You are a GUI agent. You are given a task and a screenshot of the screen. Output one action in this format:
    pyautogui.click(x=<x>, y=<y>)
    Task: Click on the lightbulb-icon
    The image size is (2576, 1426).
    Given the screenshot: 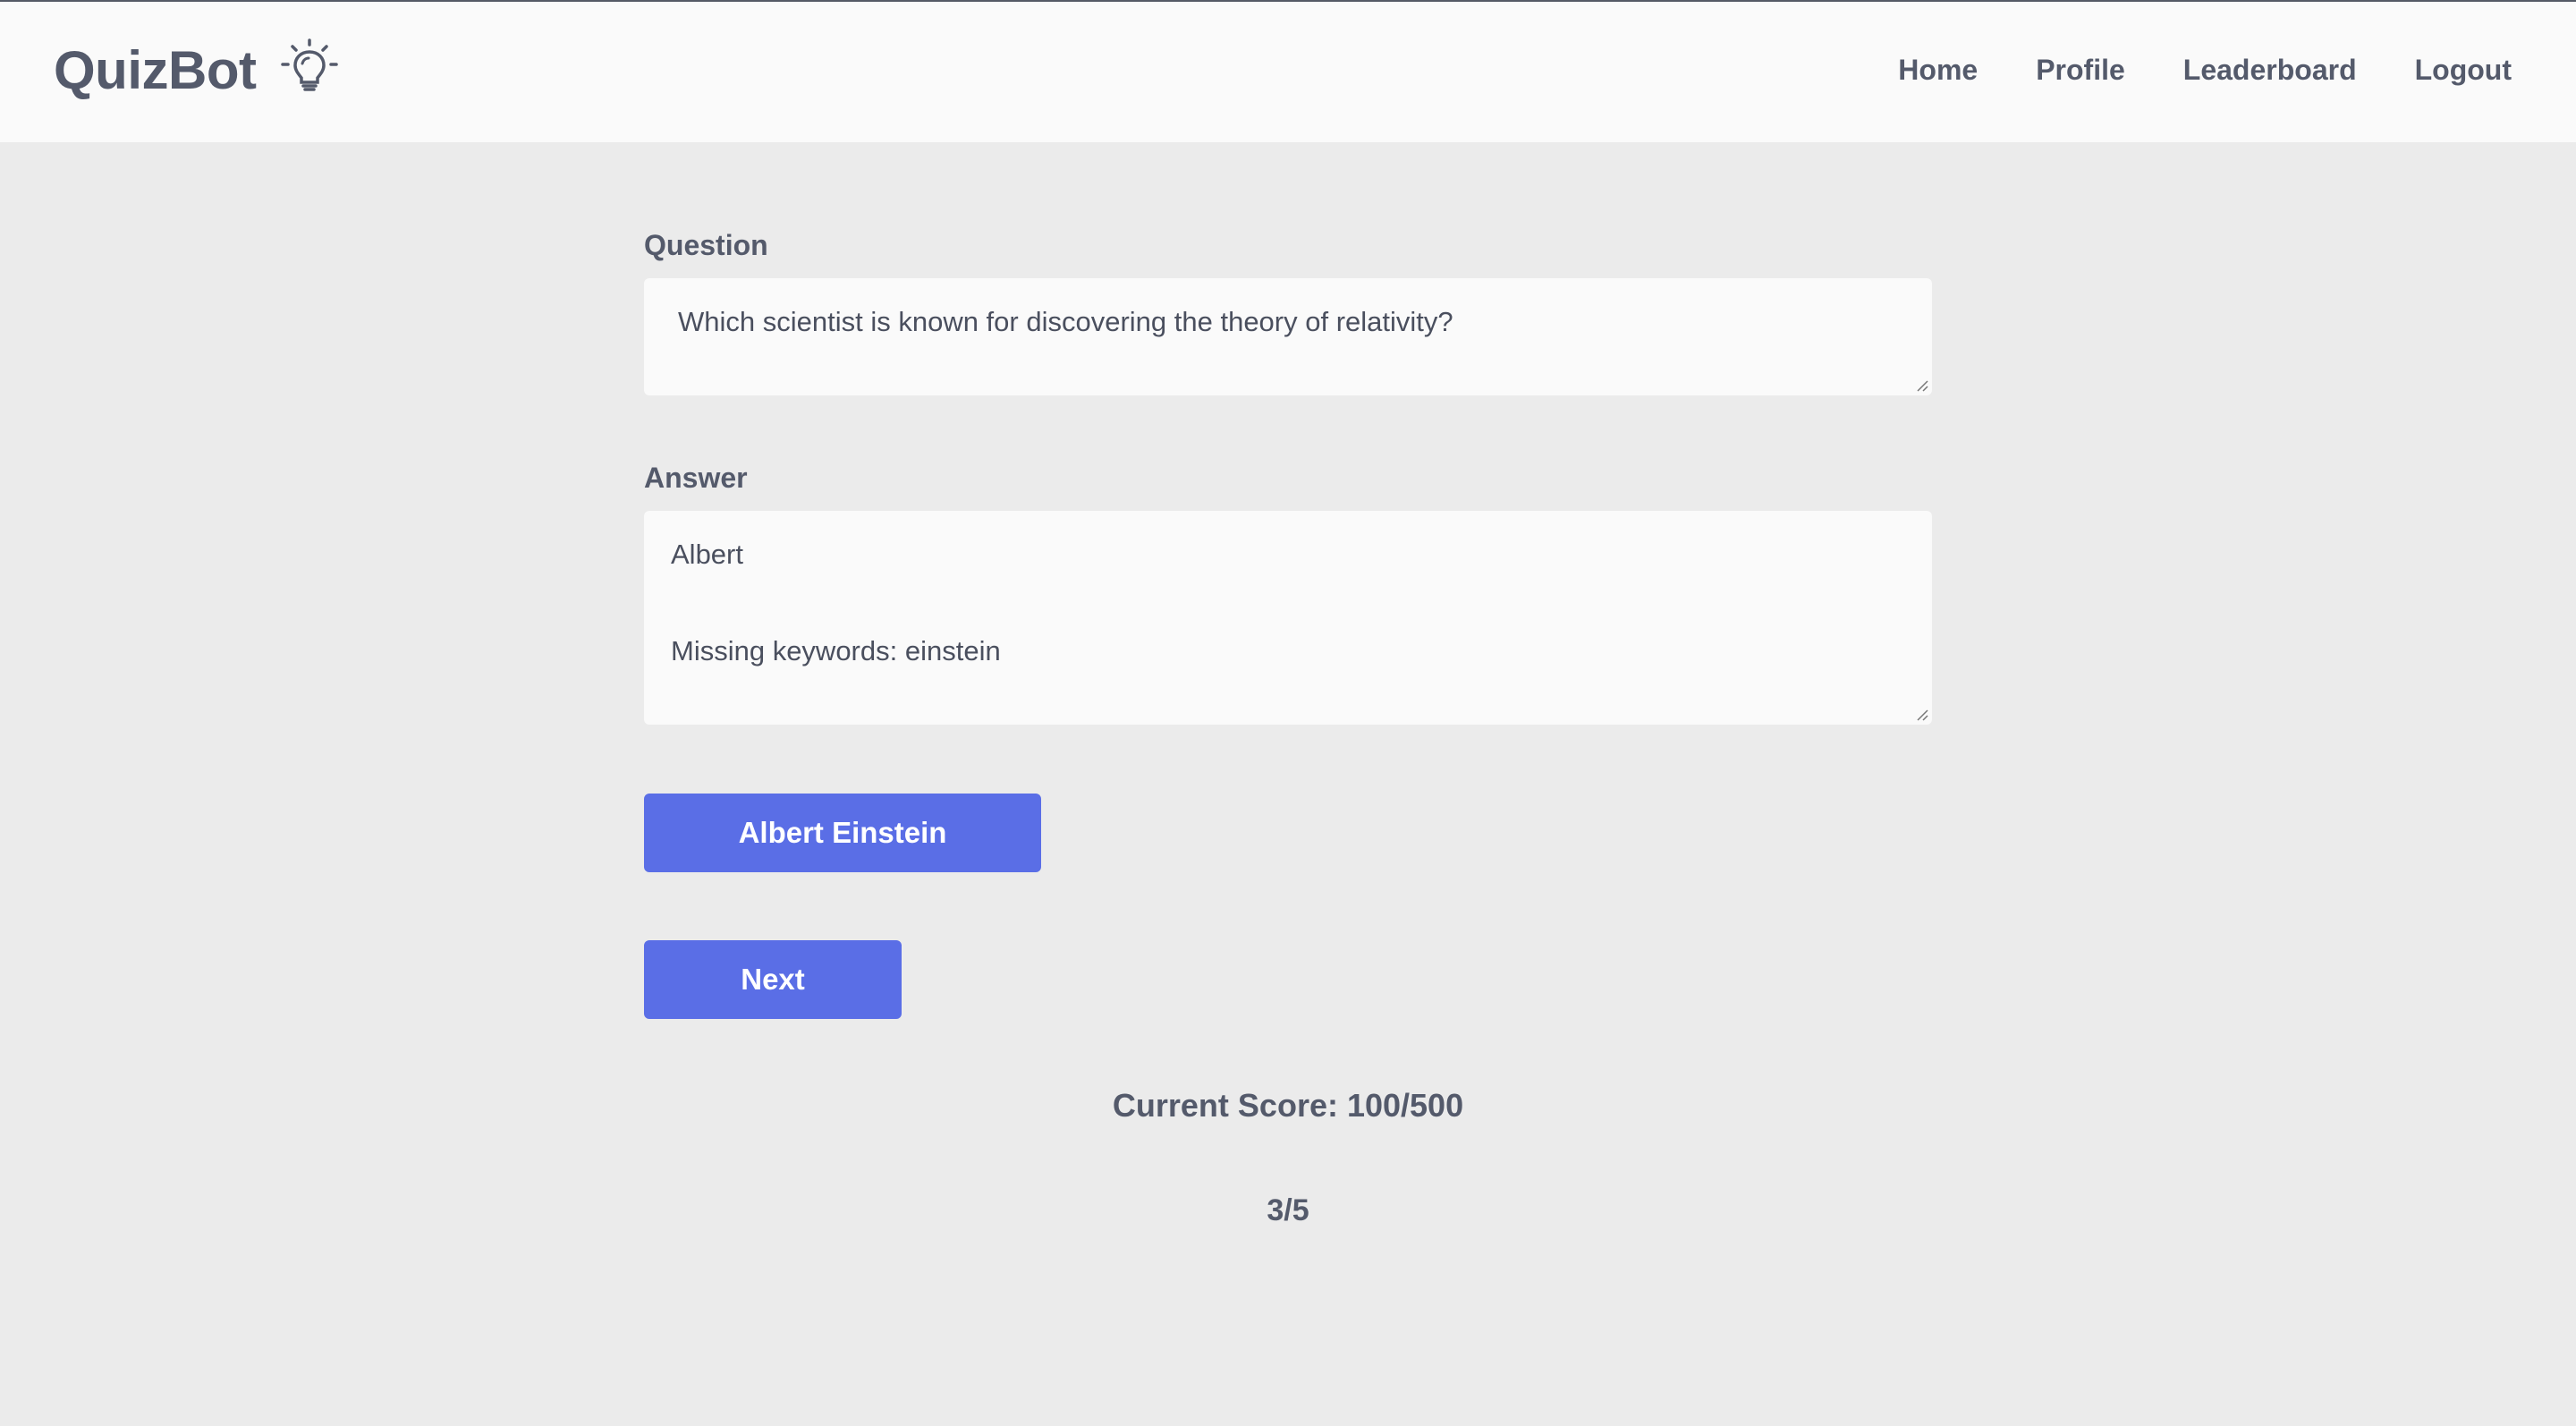 What is the action you would take?
    pyautogui.click(x=310, y=65)
    